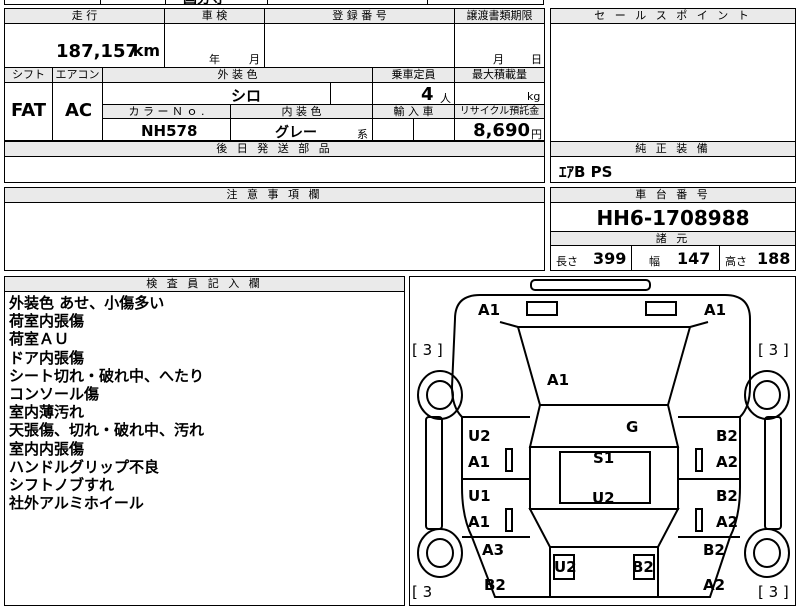 The height and width of the screenshot is (607, 800). What do you see at coordinates (422, 592) in the screenshot?
I see `tread-bottom-left: [ 3` at bounding box center [422, 592].